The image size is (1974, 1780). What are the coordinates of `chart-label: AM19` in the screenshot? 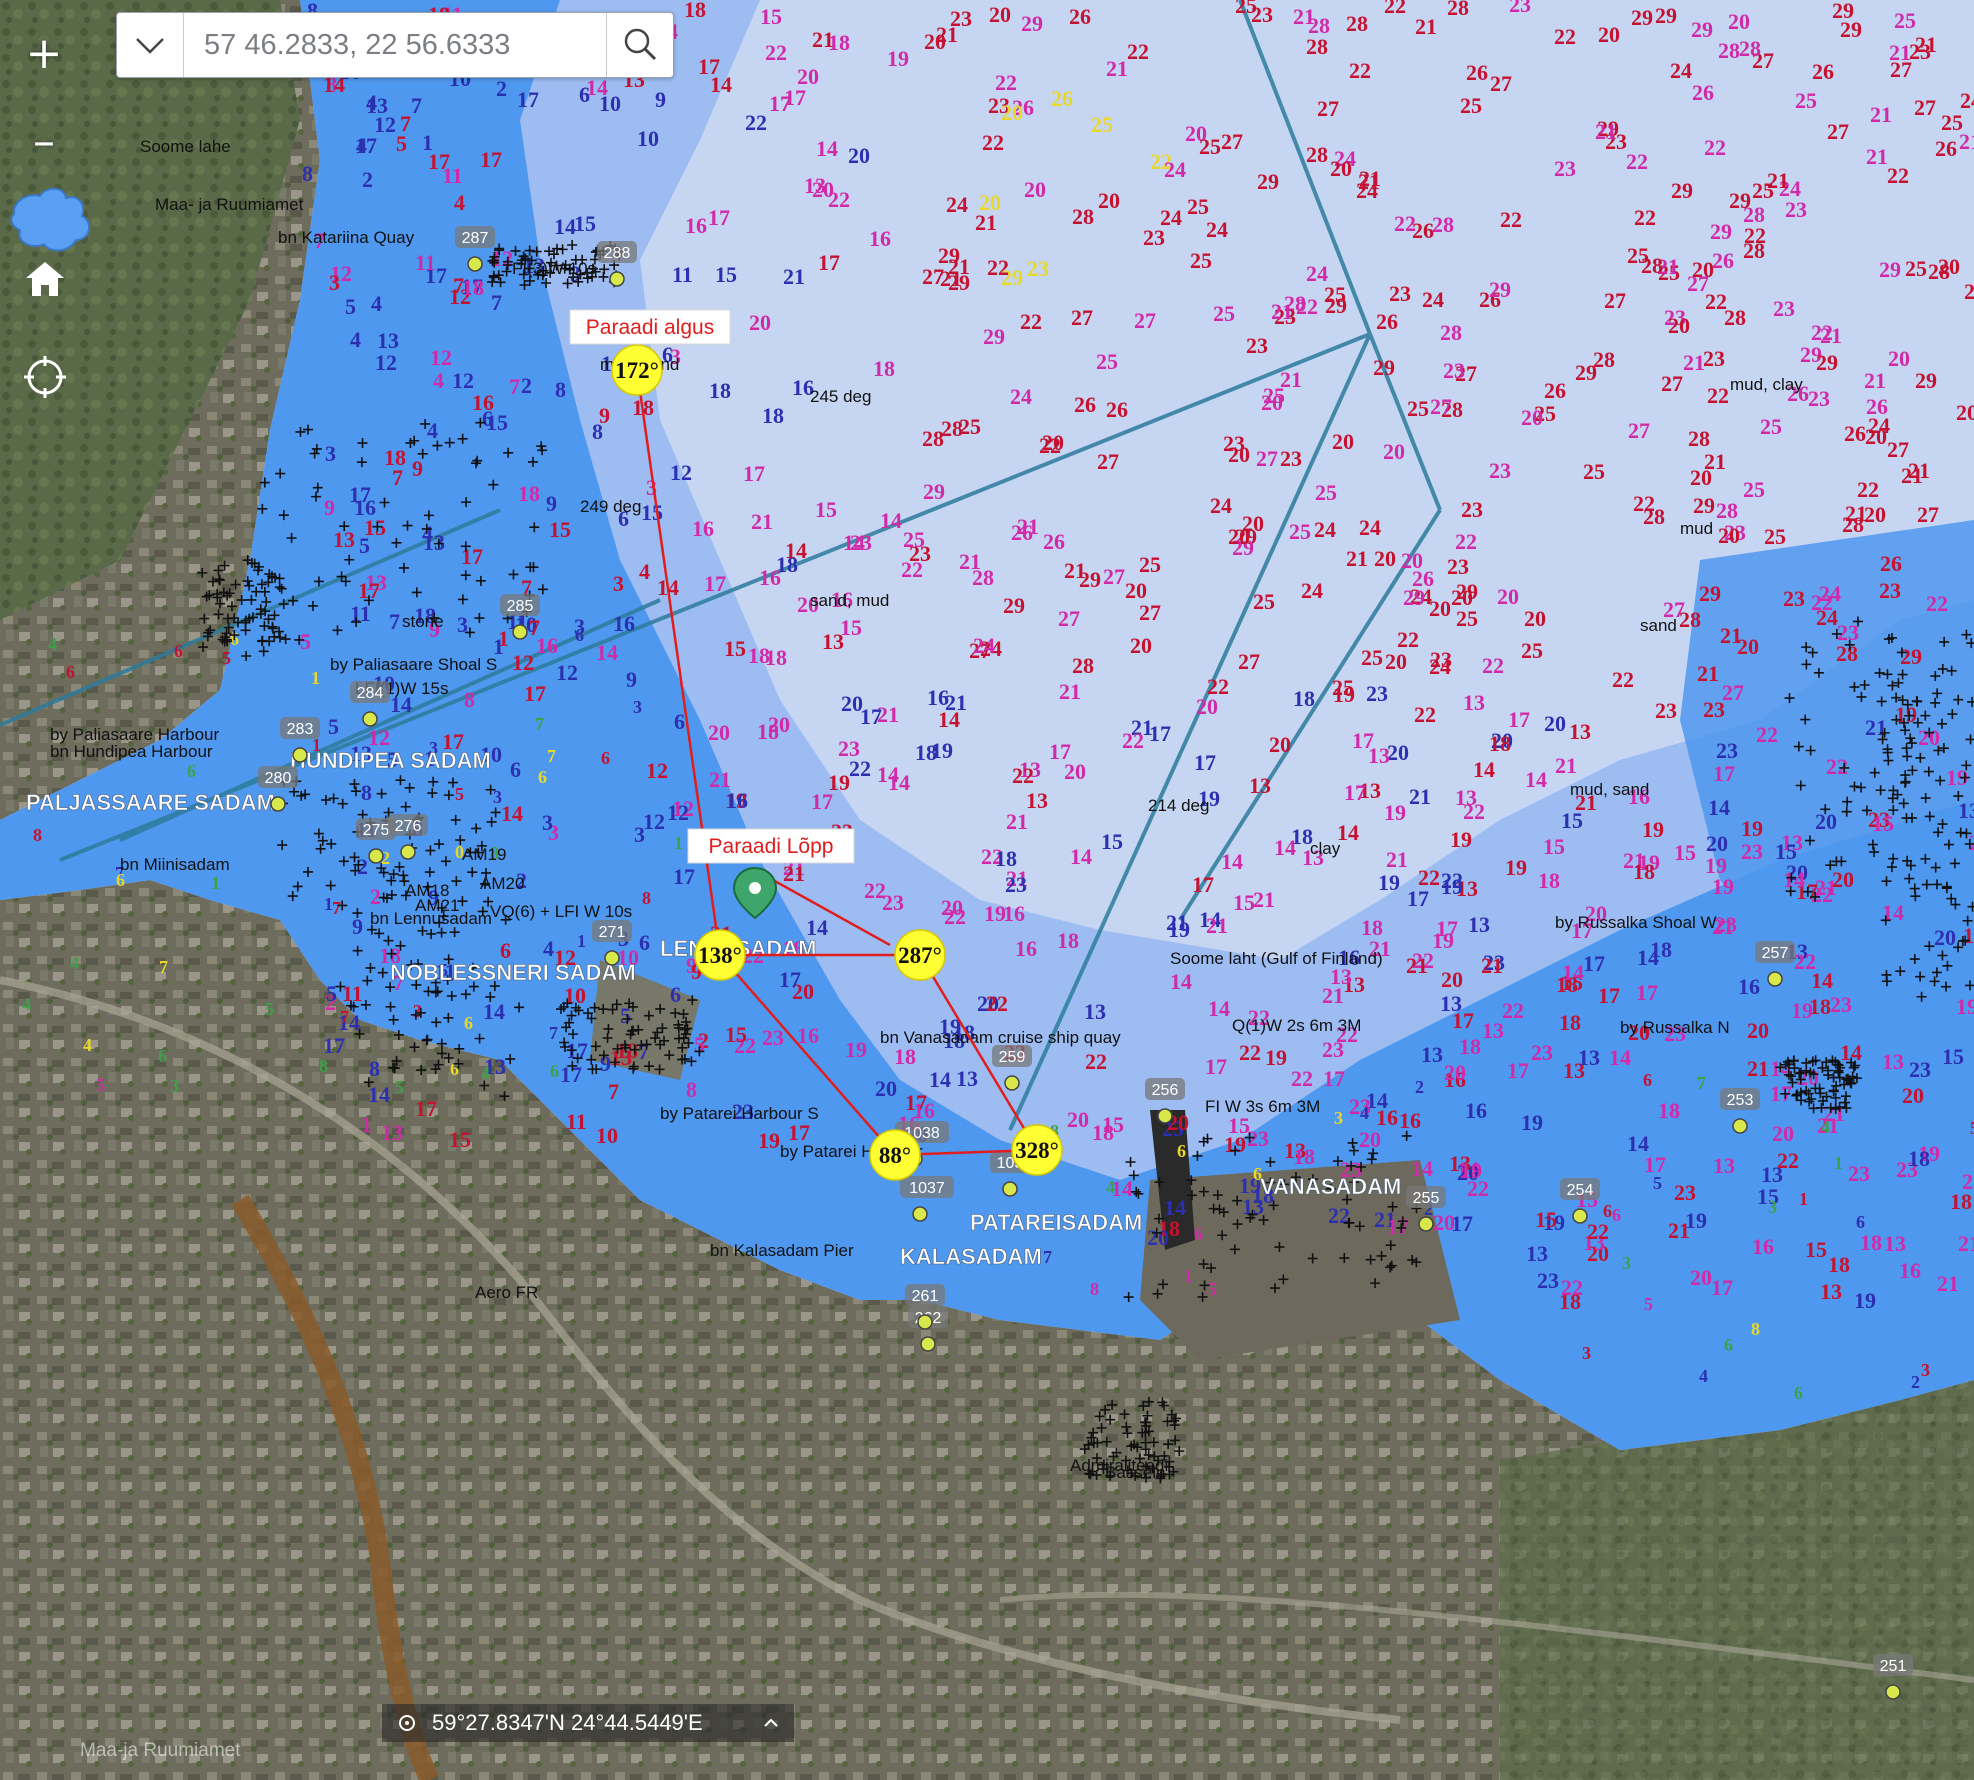 It's located at (484, 854).